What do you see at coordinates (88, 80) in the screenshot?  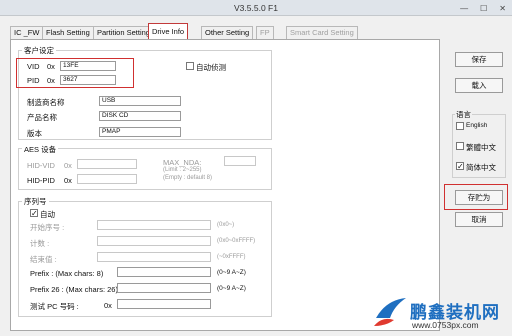 I see `pid-input: 3627` at bounding box center [88, 80].